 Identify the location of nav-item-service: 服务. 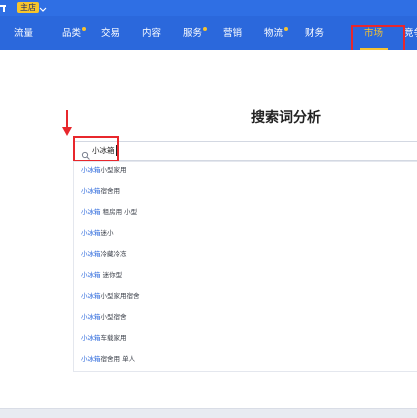
(192, 33).